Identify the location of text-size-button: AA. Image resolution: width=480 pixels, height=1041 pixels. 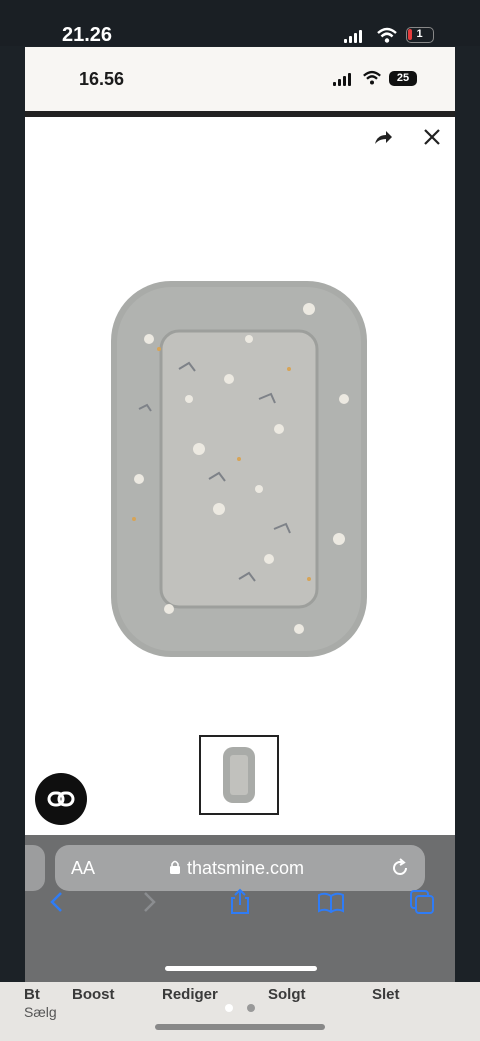
(83, 868).